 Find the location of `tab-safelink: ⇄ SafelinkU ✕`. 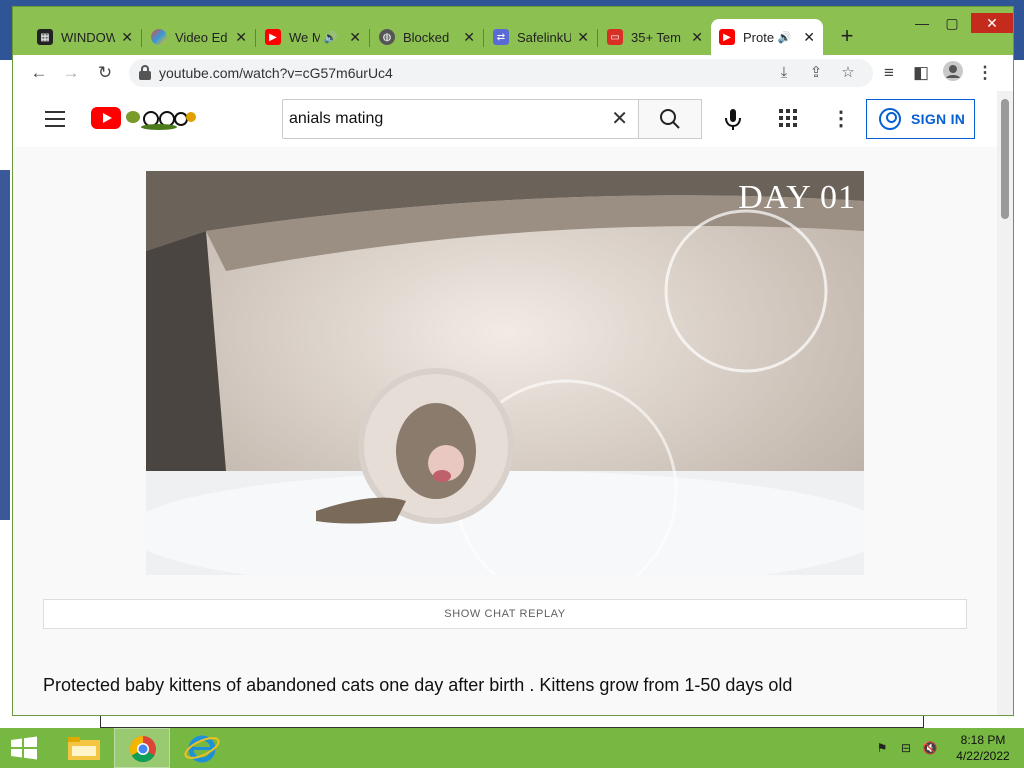

tab-safelink: ⇄ SafelinkU ✕ is located at coordinates (541, 37).